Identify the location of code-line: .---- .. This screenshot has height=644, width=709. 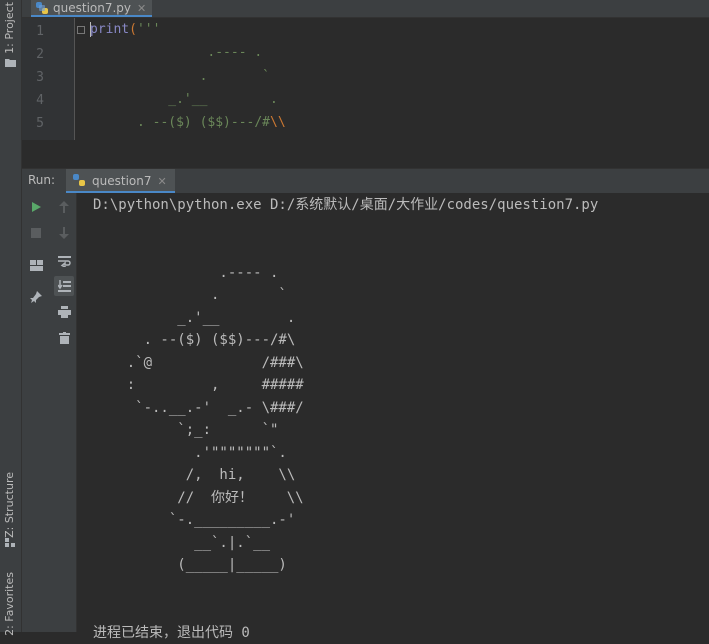
(188, 52).